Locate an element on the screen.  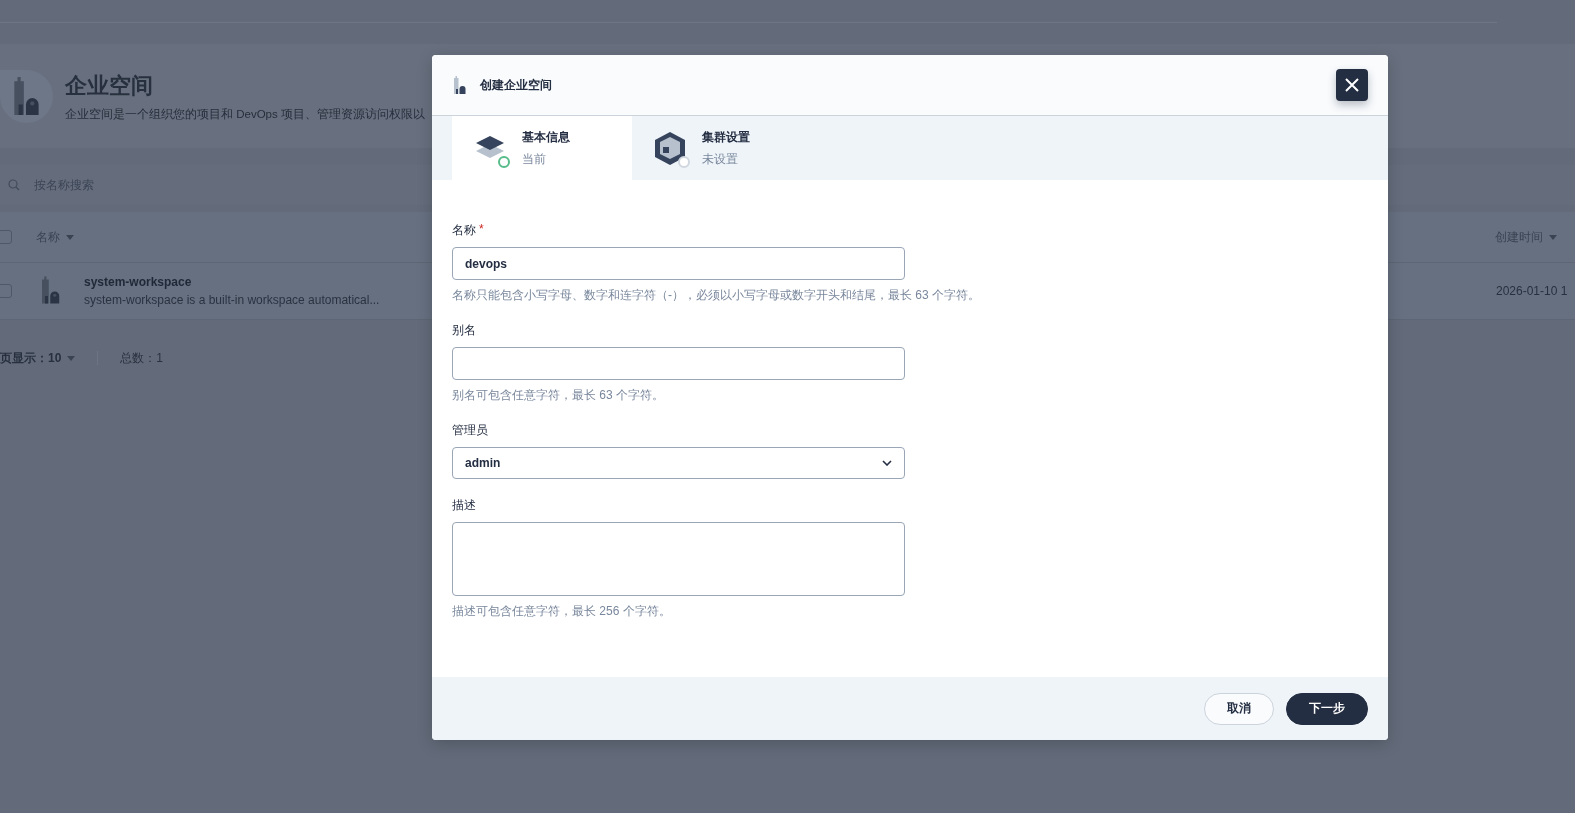
step-title: 集群设置 is located at coordinates (726, 137).